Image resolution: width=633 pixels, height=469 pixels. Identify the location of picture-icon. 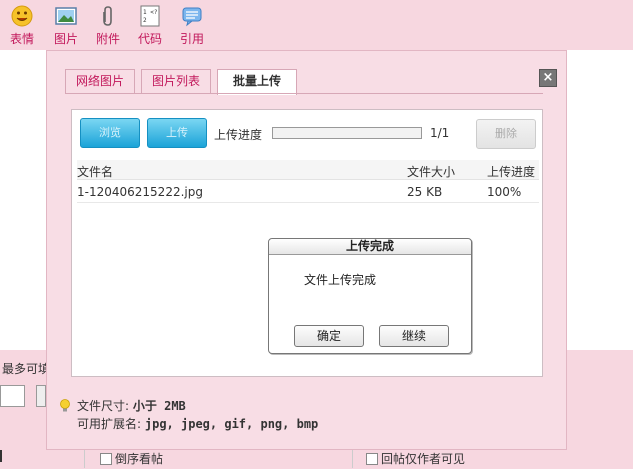
(66, 16).